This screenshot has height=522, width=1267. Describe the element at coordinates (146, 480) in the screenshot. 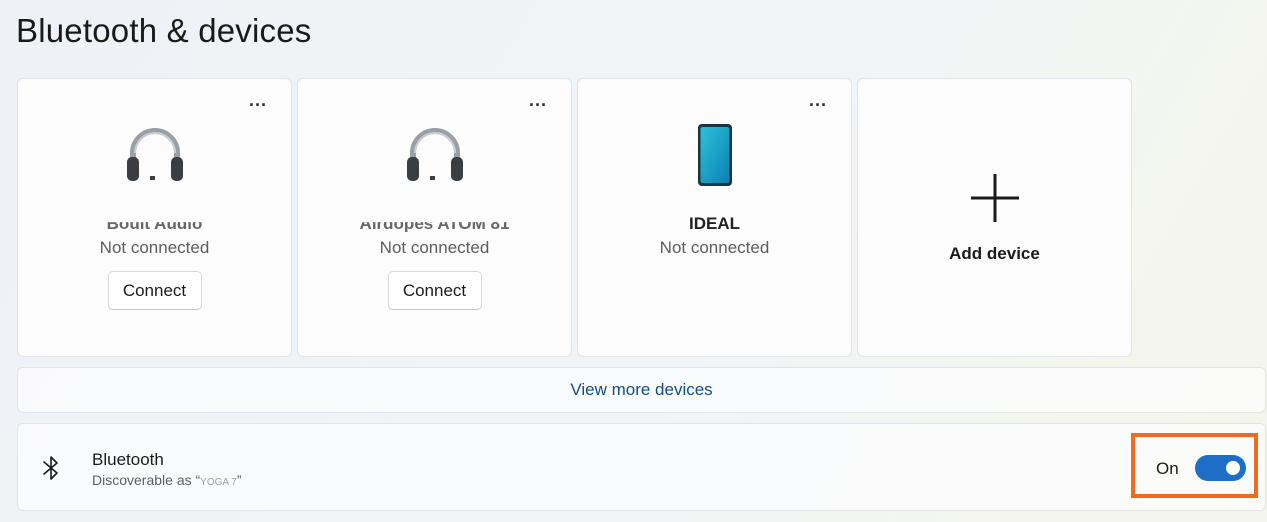

I see `subtitle-prefix: Discoverable as “` at that location.